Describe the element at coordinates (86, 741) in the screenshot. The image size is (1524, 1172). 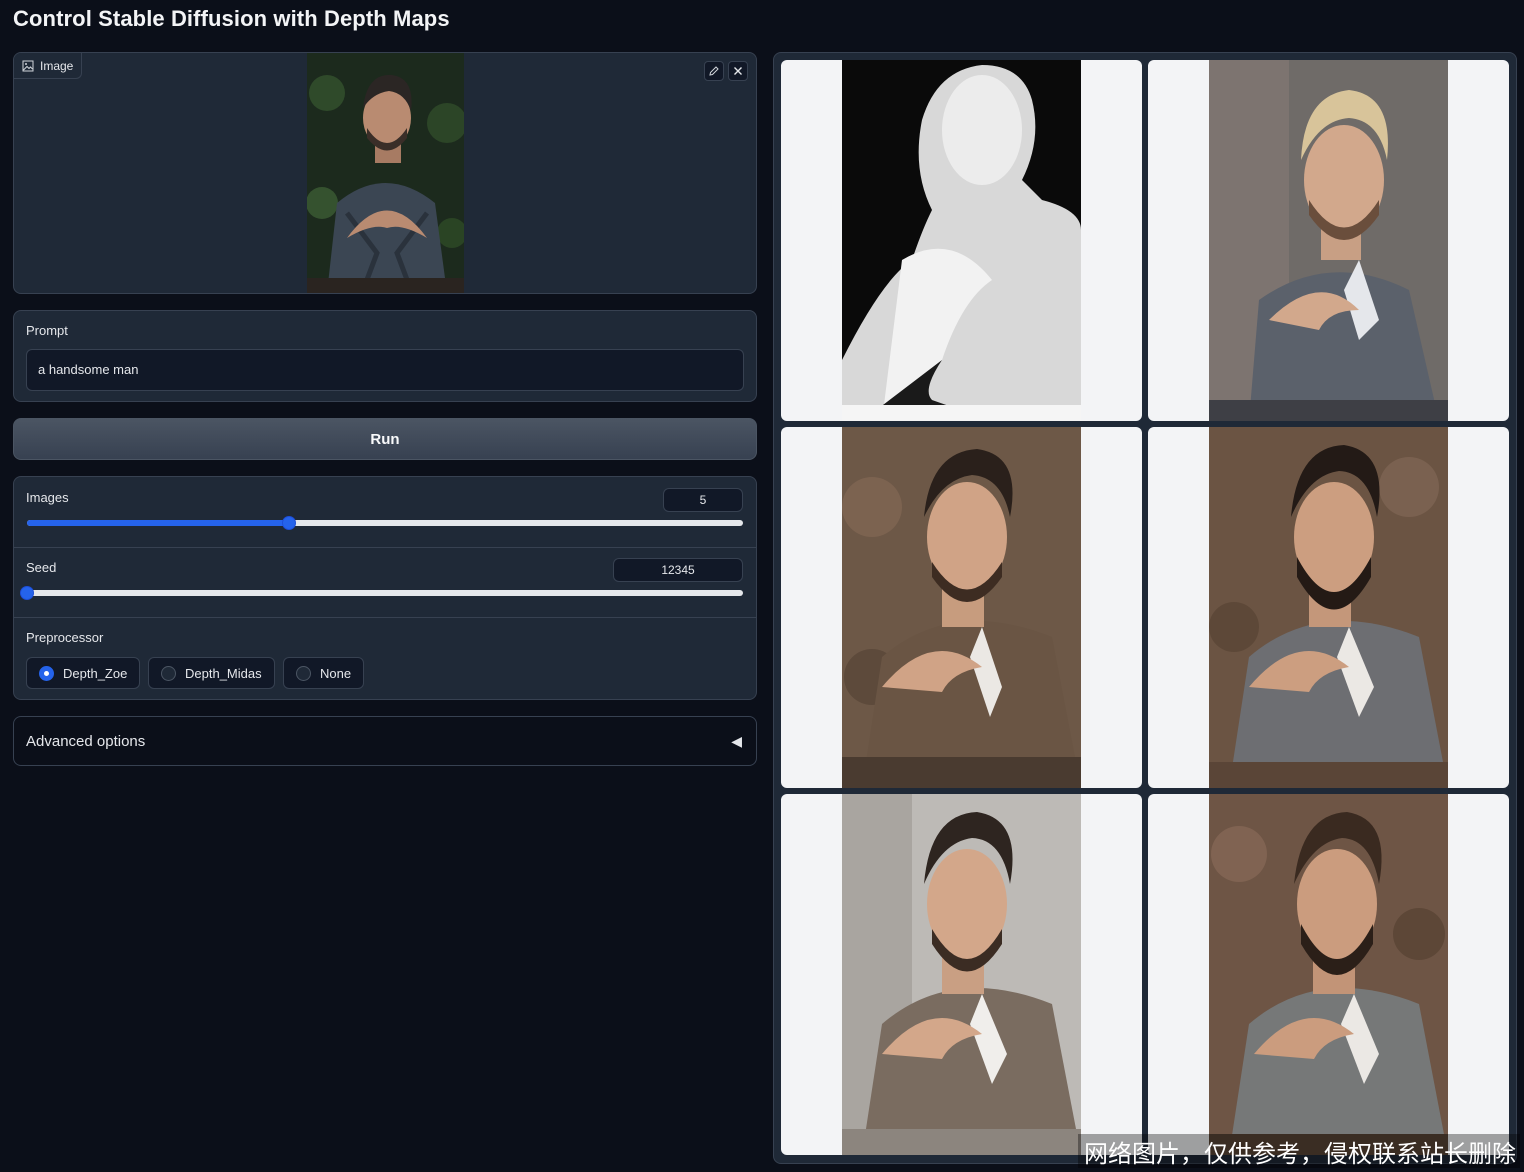
I see `advanced-options-label: Advanced options` at that location.